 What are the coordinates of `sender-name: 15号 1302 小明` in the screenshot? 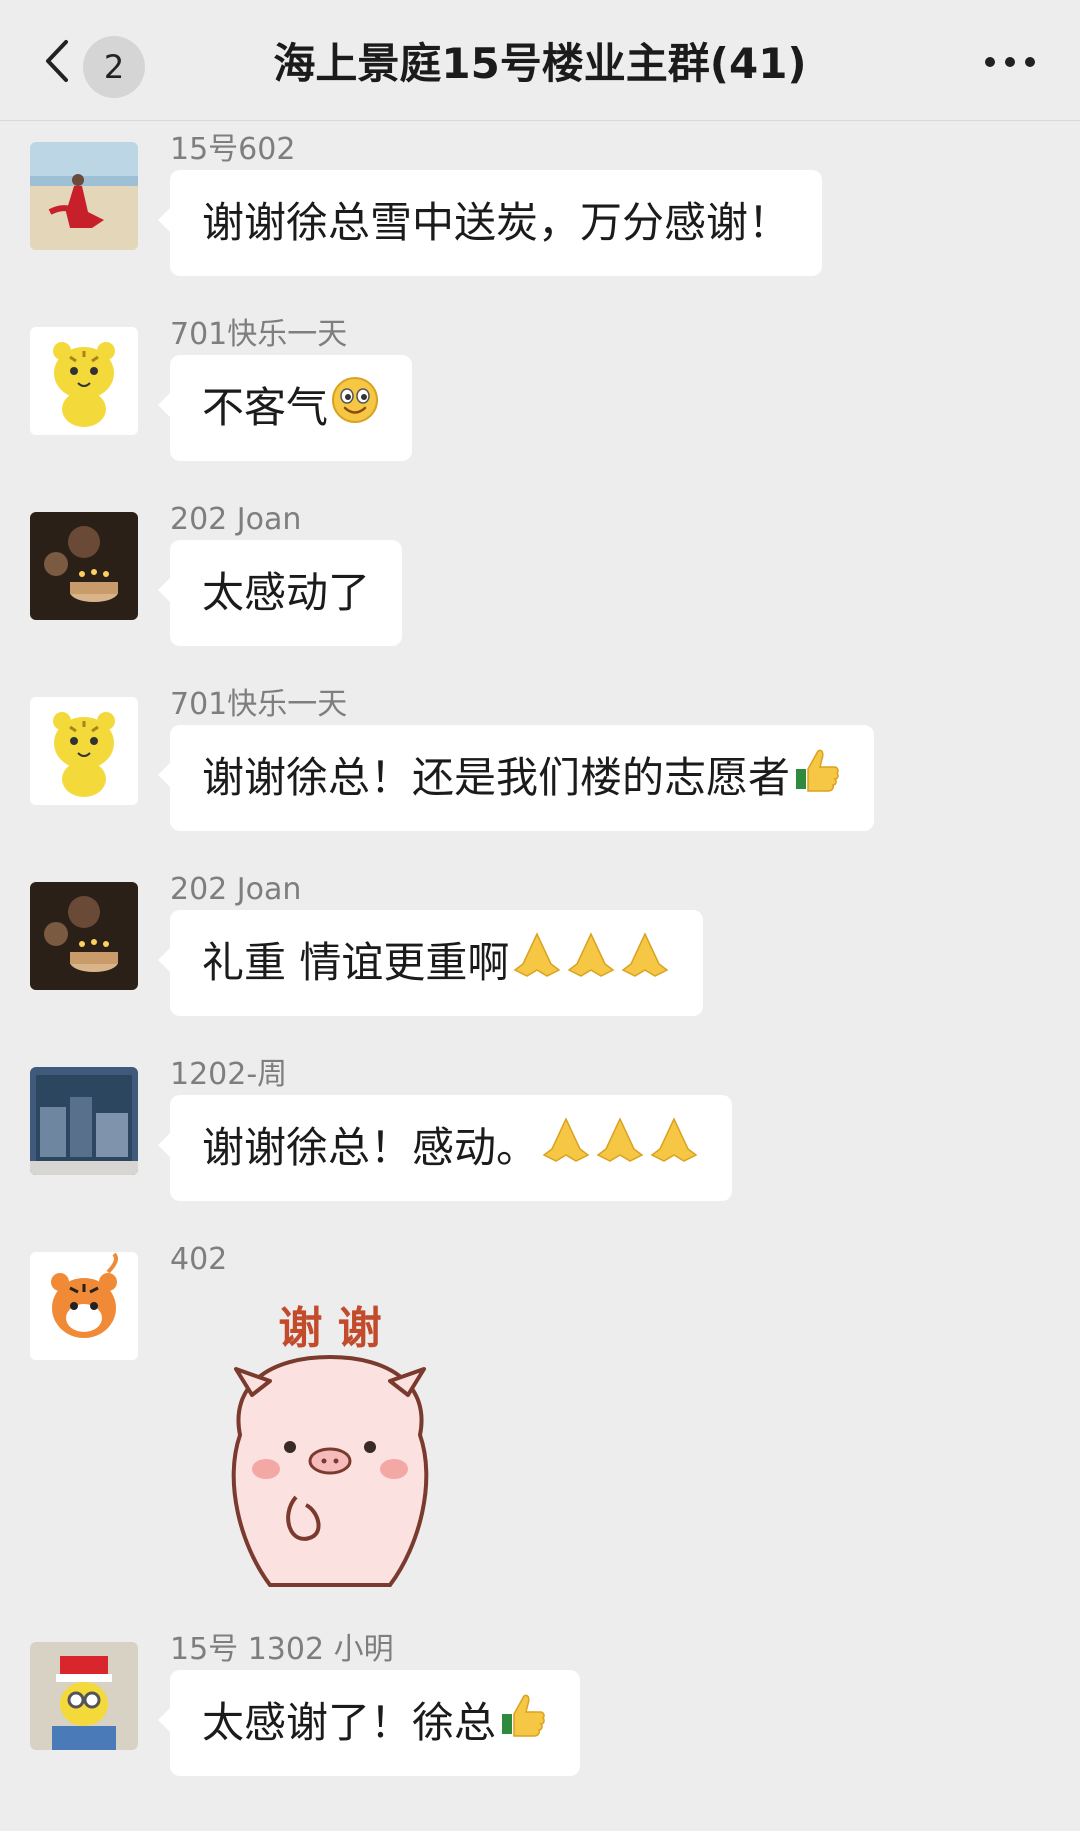 It's located at (282, 1649).